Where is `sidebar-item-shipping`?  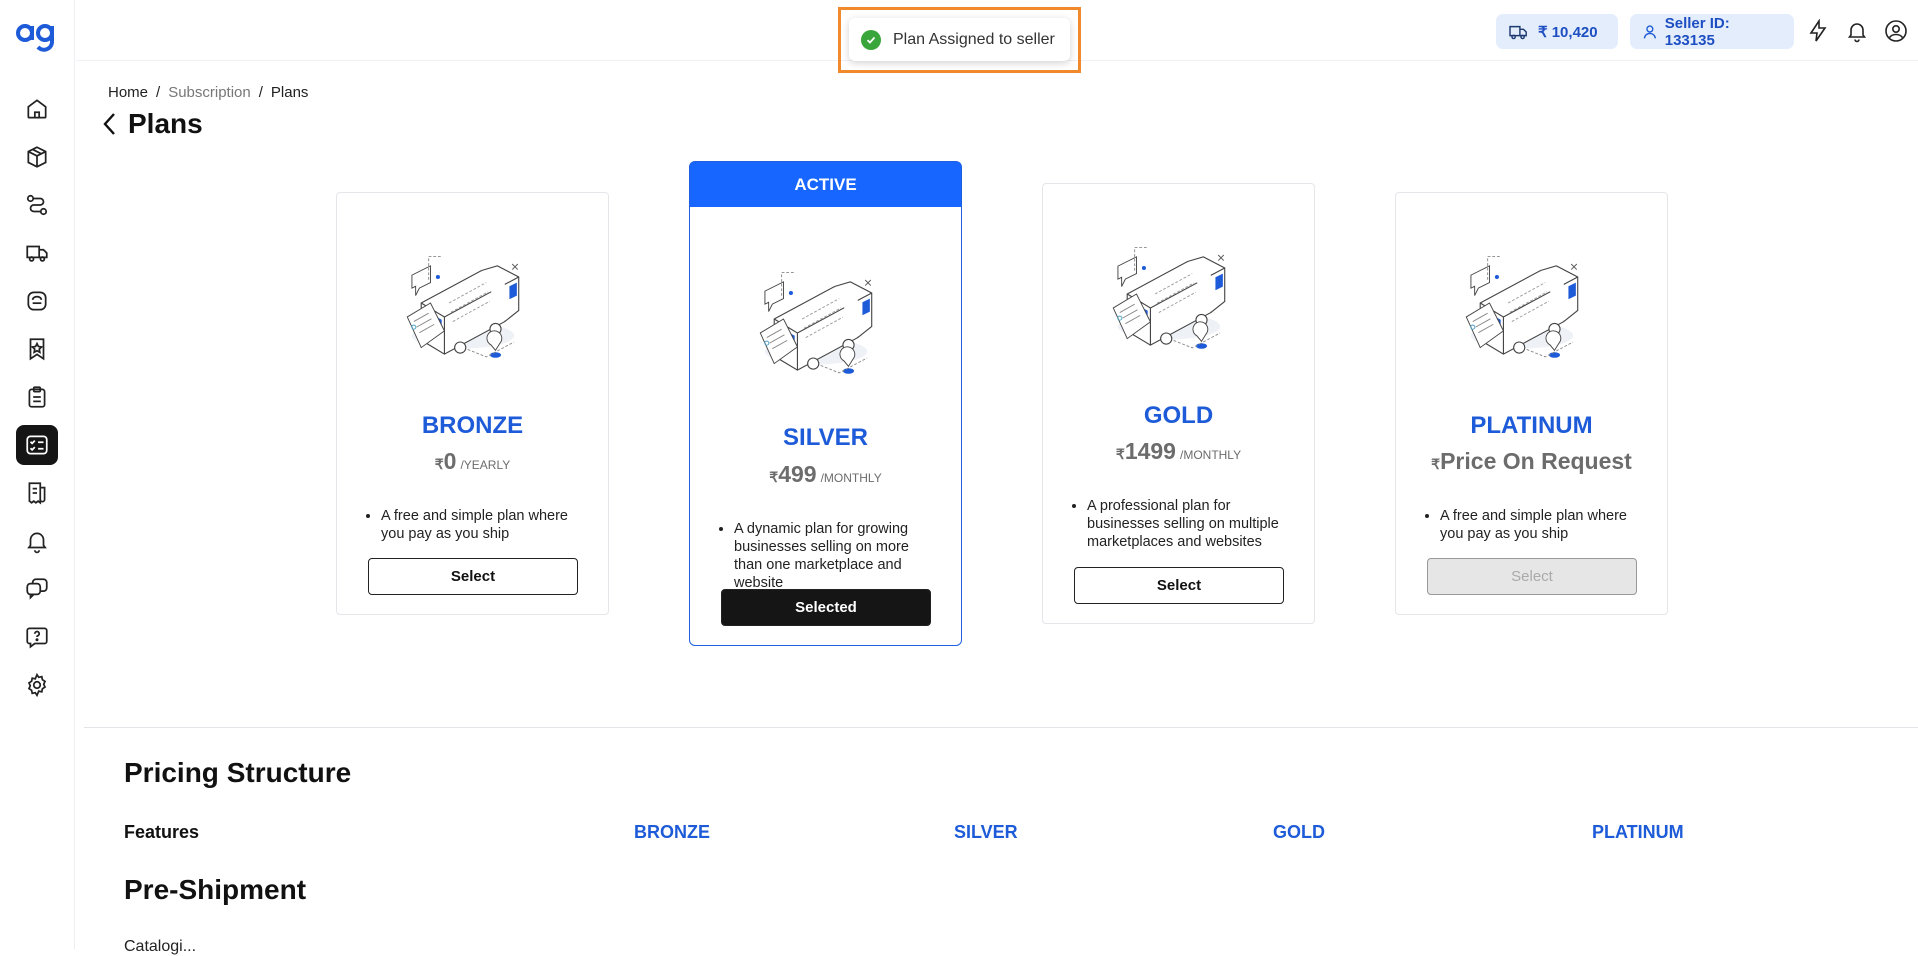
sidebar-item-shipping is located at coordinates (37, 253).